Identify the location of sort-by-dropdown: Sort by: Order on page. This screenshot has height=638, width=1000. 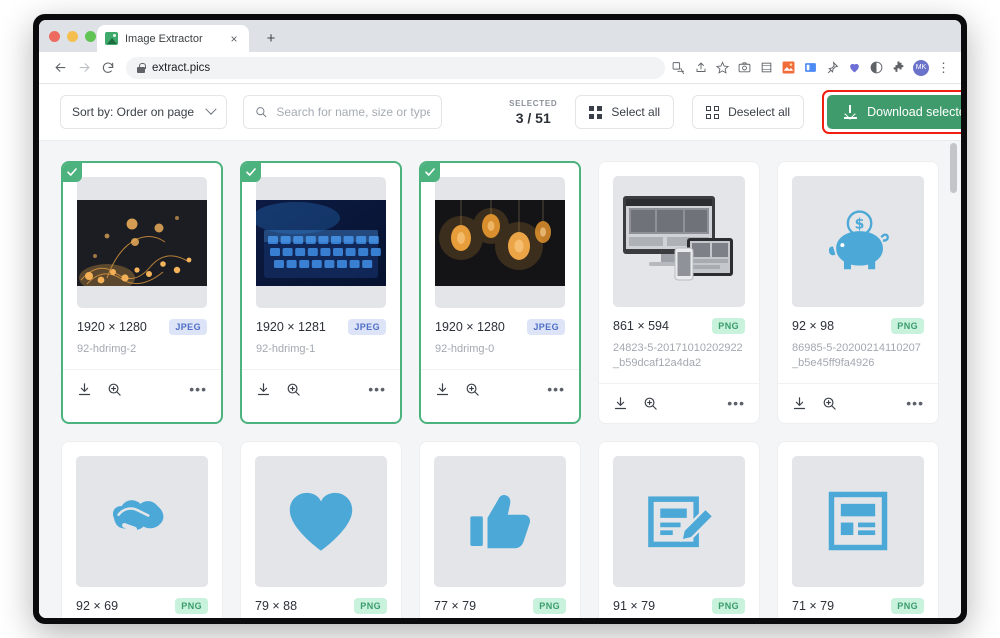
(144, 112).